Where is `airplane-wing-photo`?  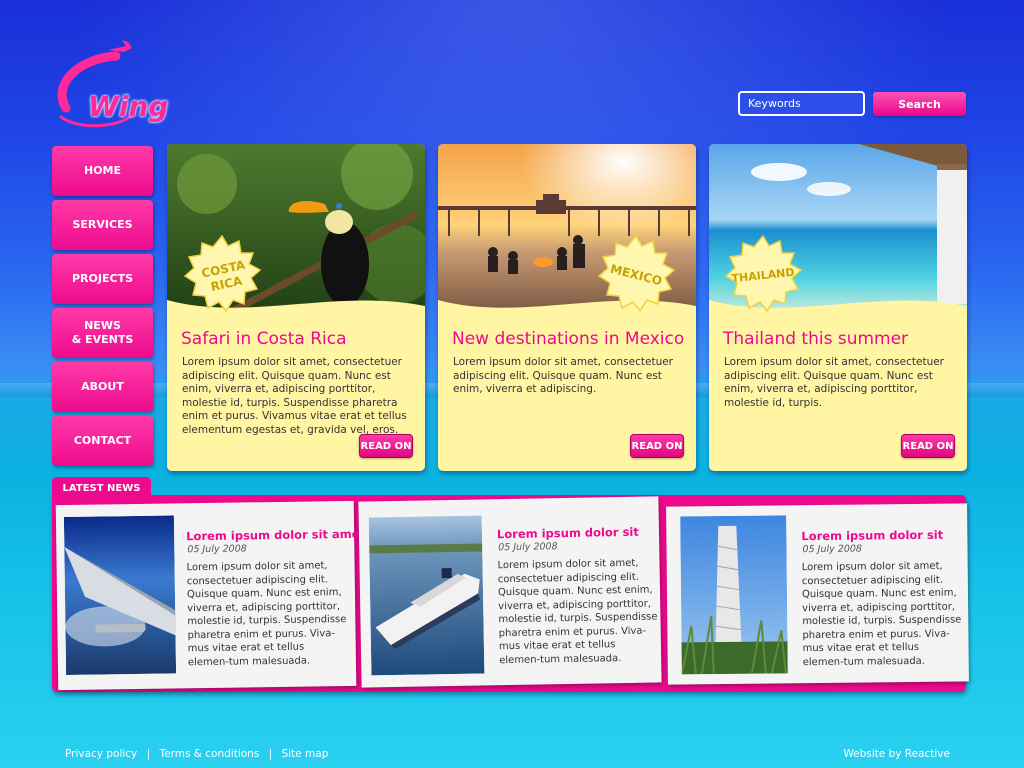 airplane-wing-photo is located at coordinates (120, 595).